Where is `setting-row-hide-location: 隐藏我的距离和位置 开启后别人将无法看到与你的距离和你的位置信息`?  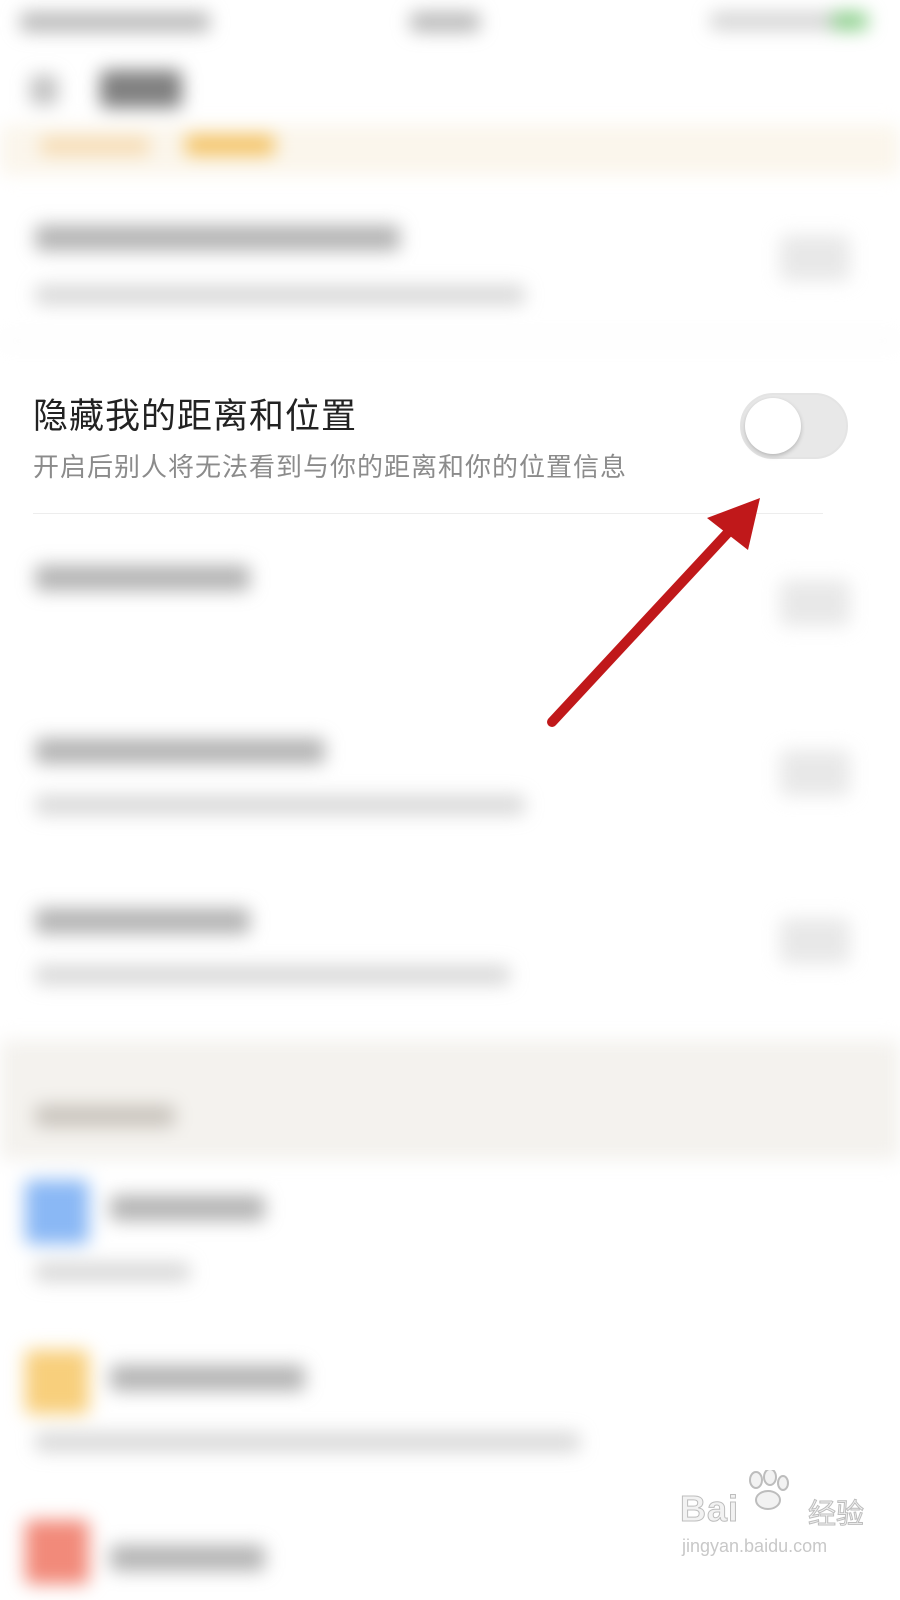
setting-row-hide-location: 隐藏我的距离和位置 开启后别人将无法看到与你的距离和你的位置信息 is located at coordinates (450, 435).